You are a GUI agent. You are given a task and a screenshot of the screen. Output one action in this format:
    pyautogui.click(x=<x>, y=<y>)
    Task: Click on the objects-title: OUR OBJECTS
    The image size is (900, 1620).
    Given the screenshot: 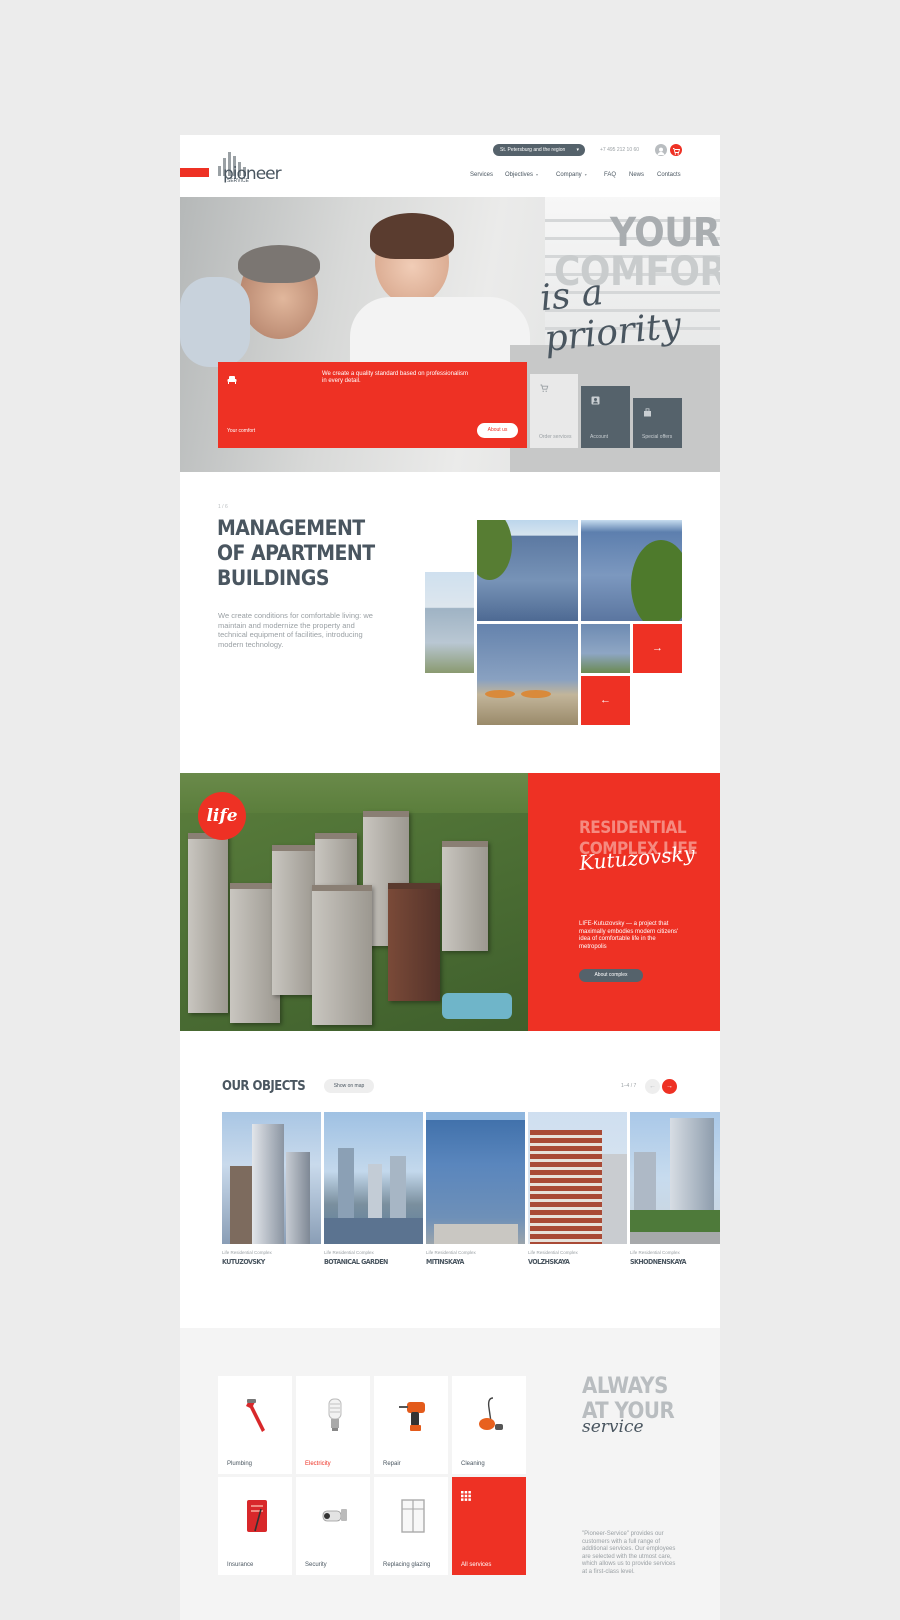 What is the action you would take?
    pyautogui.click(x=264, y=1086)
    